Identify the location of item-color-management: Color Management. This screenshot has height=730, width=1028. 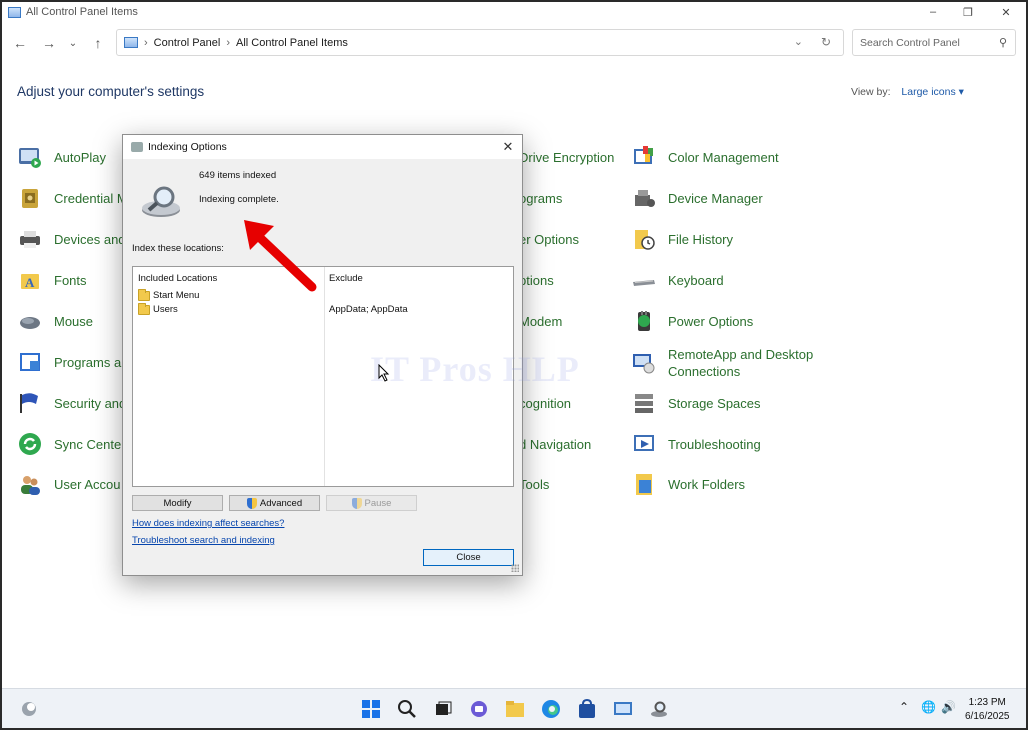
(705, 157).